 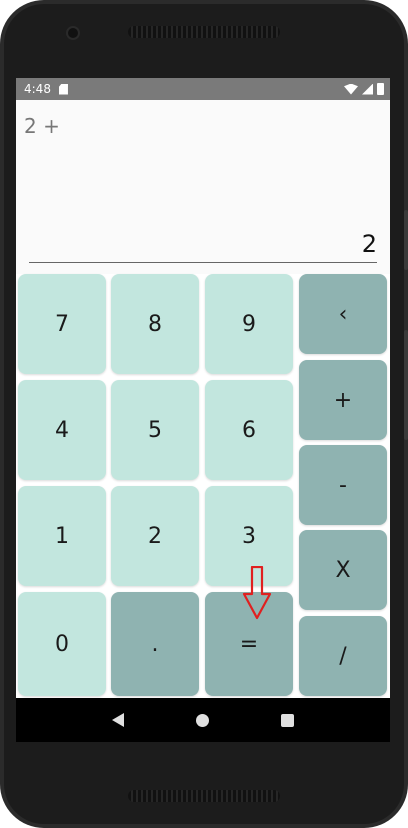 What do you see at coordinates (369, 244) in the screenshot?
I see `result-text: 2` at bounding box center [369, 244].